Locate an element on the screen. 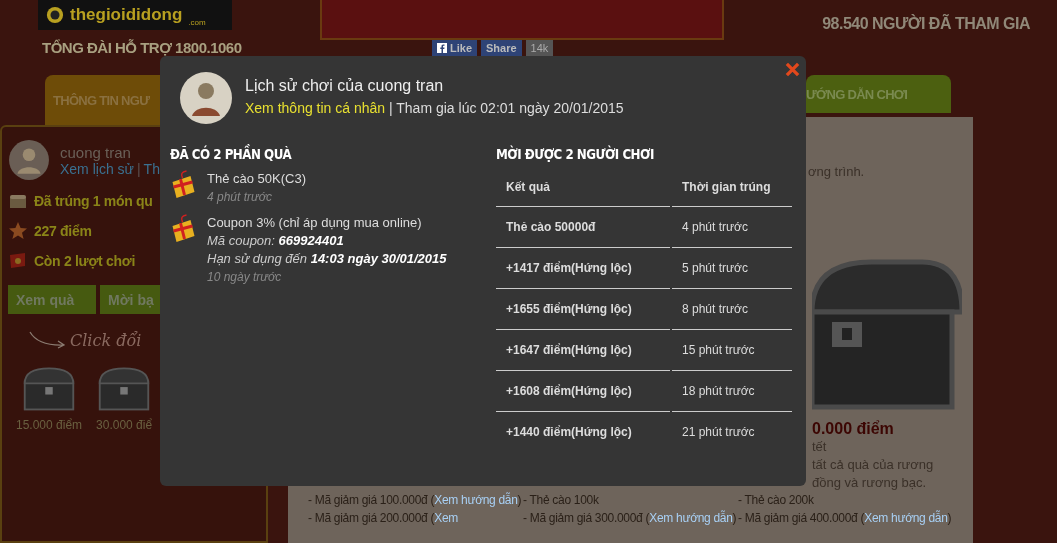 The height and width of the screenshot is (543, 1057). gift-detail: Hạn sử dụng đến 14:03 ngày 30/01/2015 is located at coordinates (327, 259).